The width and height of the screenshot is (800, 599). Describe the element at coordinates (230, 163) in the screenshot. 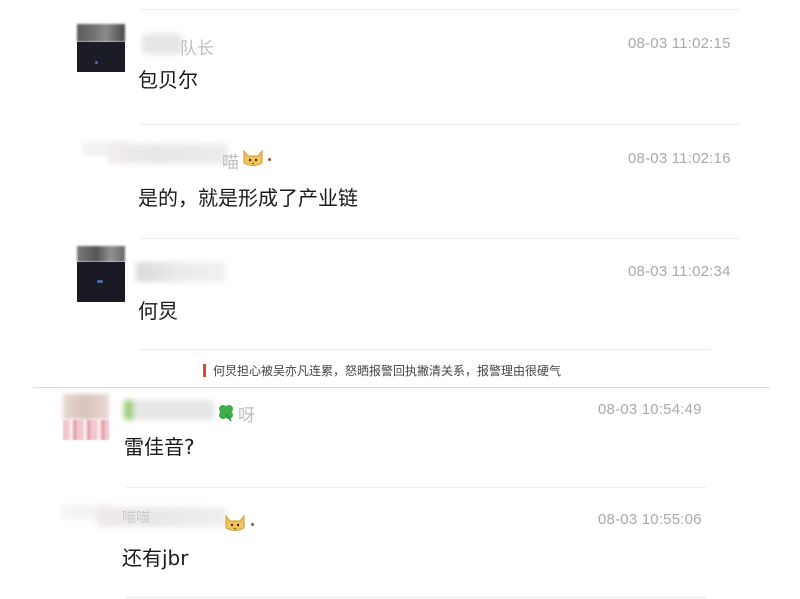

I see `sender-name-suffix: 喵` at that location.